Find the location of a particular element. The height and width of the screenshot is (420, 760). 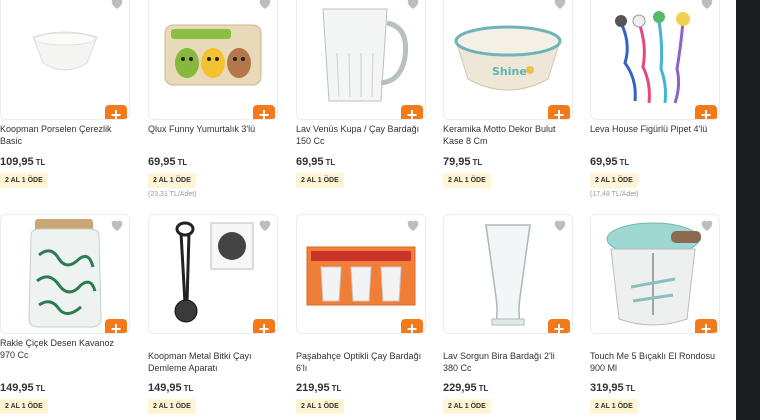

product-name: Koopman Porselen Çerezlik Basic is located at coordinates (64, 135).